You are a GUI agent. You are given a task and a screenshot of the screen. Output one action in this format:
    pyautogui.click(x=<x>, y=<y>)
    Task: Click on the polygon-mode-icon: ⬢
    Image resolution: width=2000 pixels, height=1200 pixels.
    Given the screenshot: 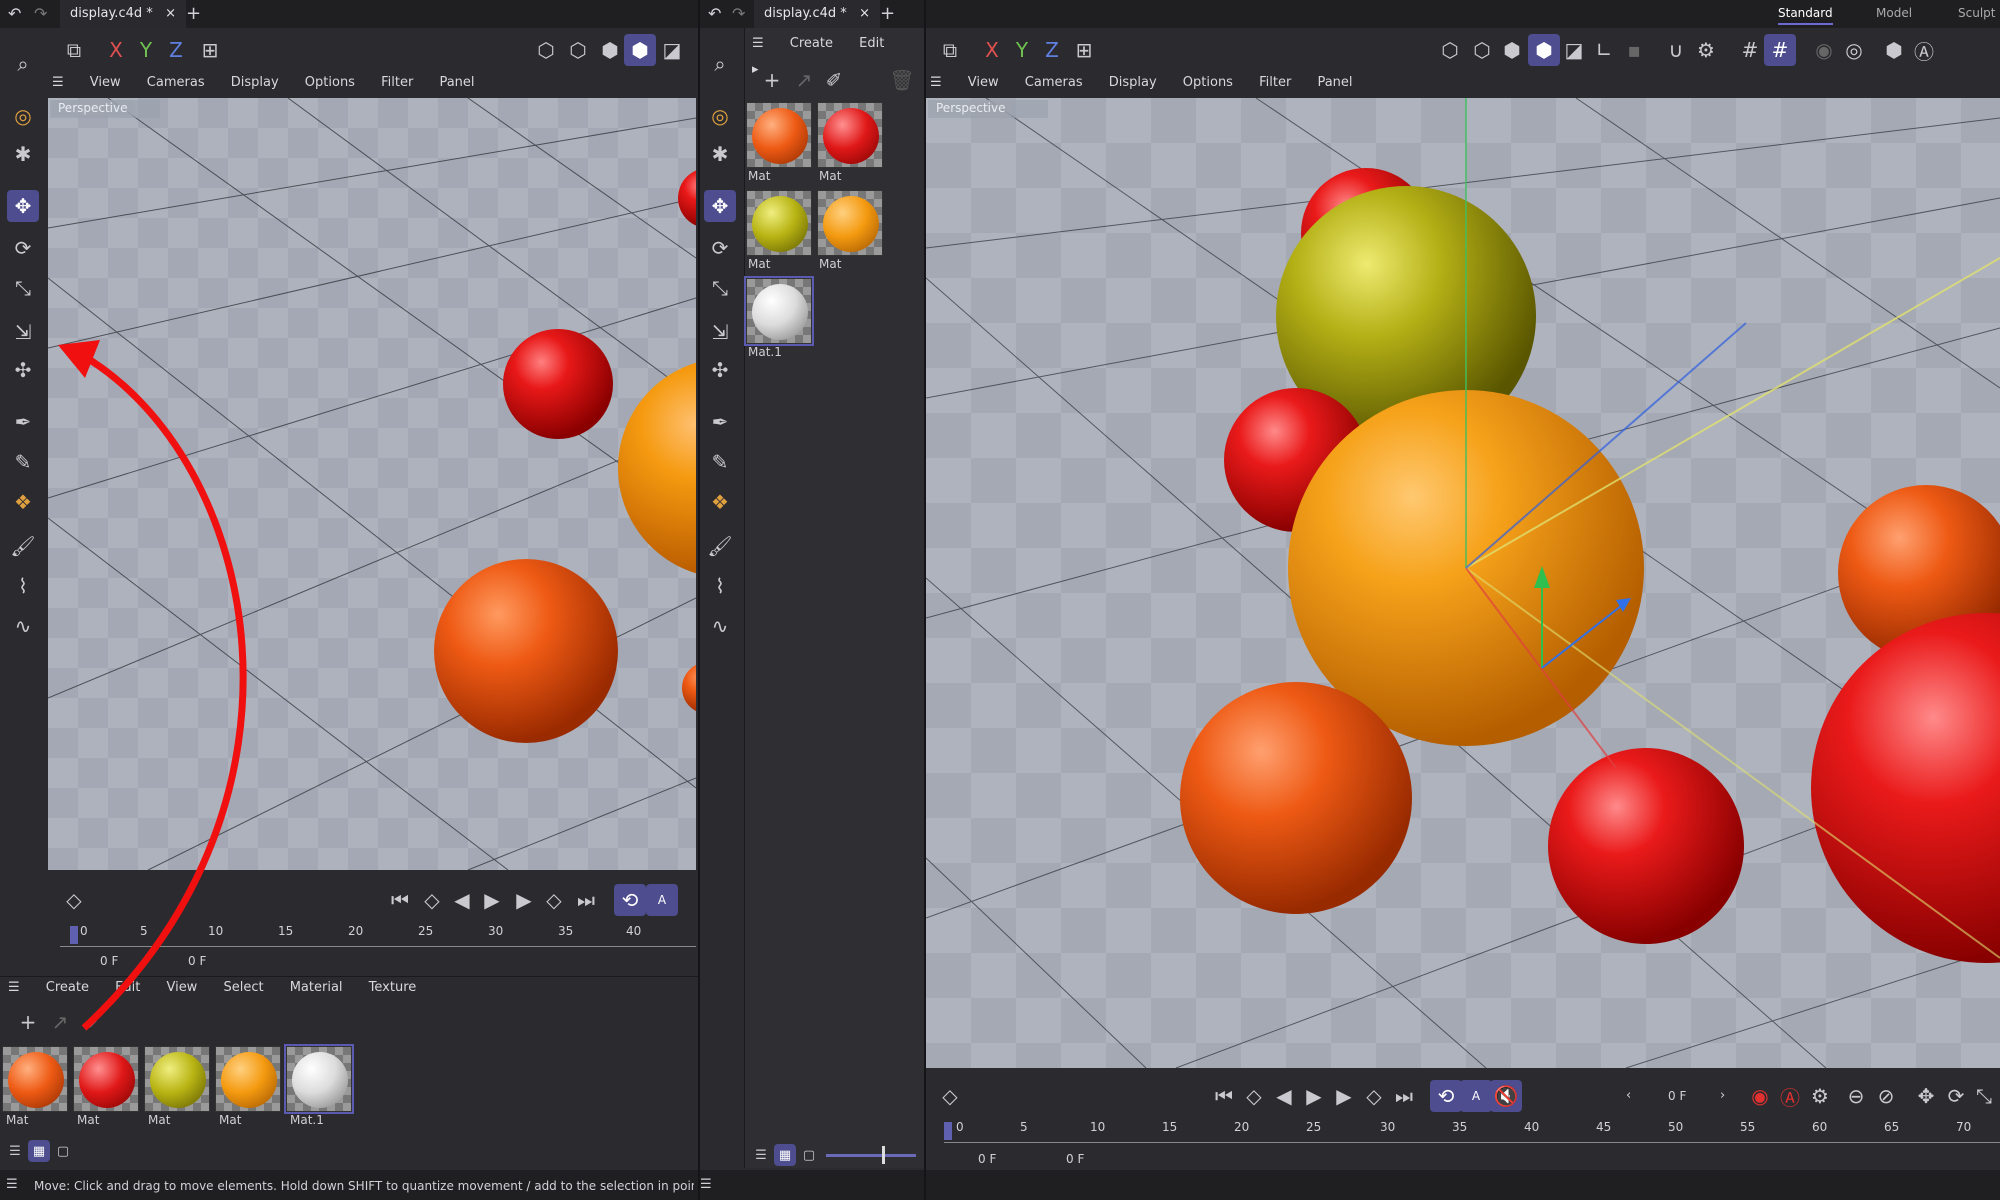 What is the action you would take?
    pyautogui.click(x=1512, y=50)
    